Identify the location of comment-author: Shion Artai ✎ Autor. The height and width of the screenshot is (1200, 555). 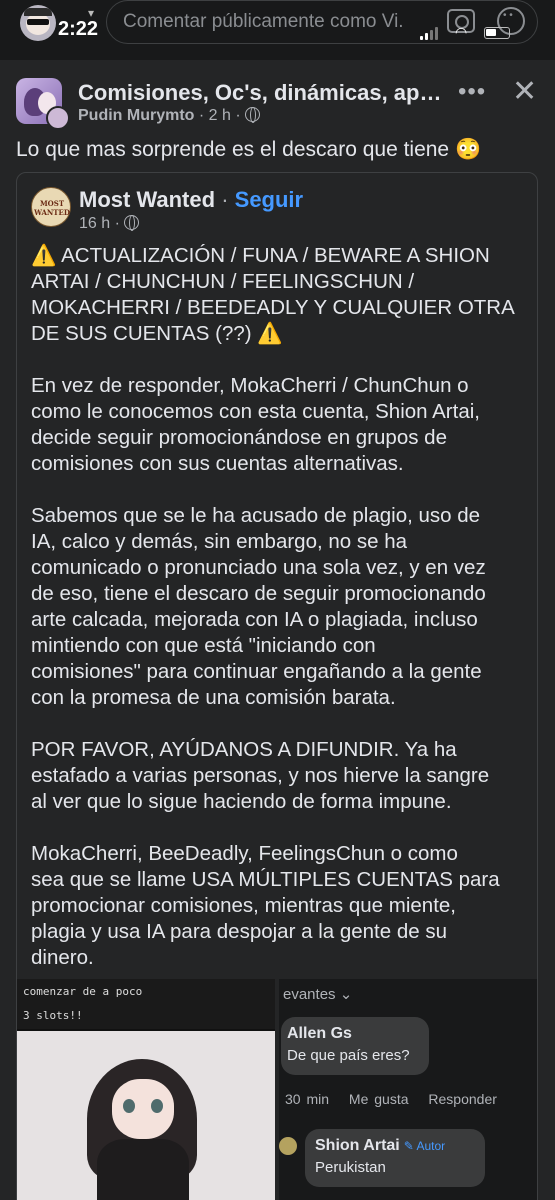
(380, 1146).